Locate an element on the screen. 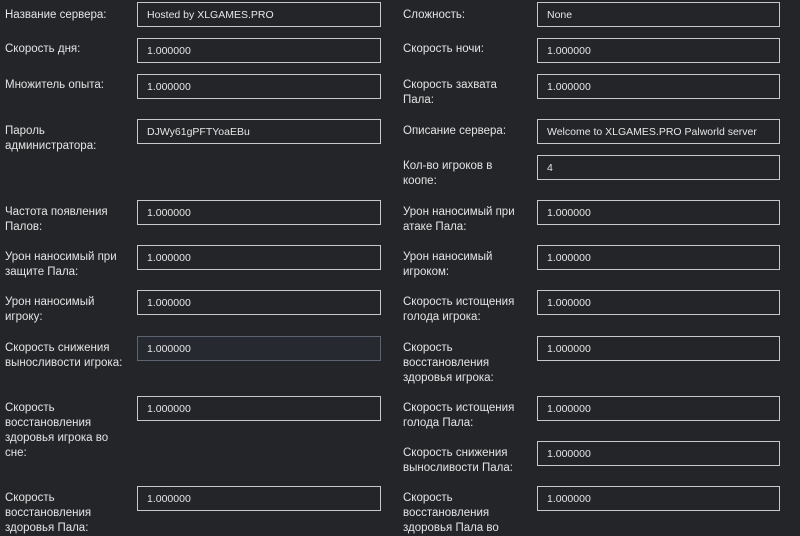  player-sleep-health-regen-input is located at coordinates (259, 408).